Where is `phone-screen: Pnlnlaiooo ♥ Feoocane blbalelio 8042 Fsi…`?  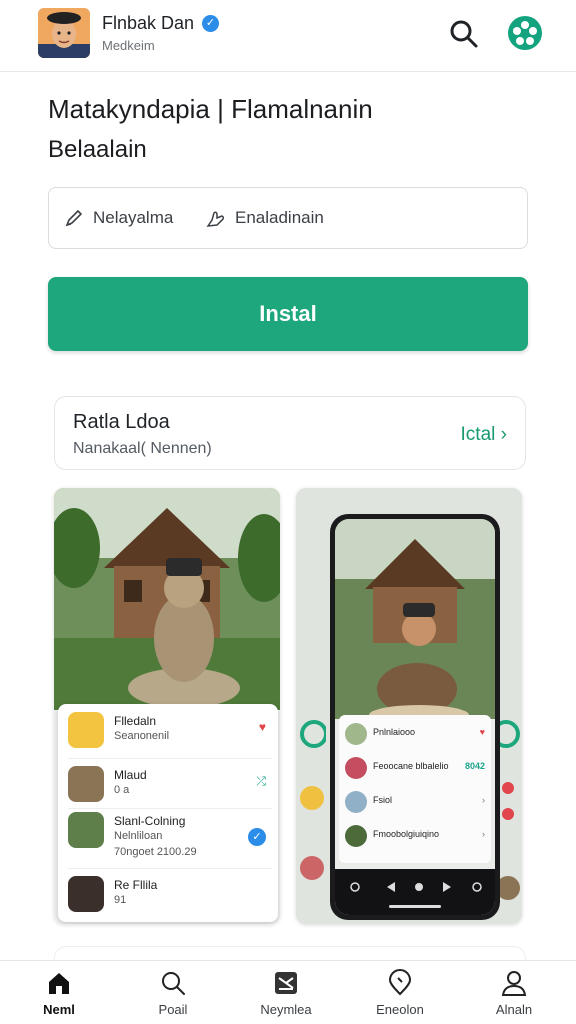
phone-screen: Pnlnlaiooo ♥ Feoocane blbalelio 8042 Fsi… is located at coordinates (415, 717).